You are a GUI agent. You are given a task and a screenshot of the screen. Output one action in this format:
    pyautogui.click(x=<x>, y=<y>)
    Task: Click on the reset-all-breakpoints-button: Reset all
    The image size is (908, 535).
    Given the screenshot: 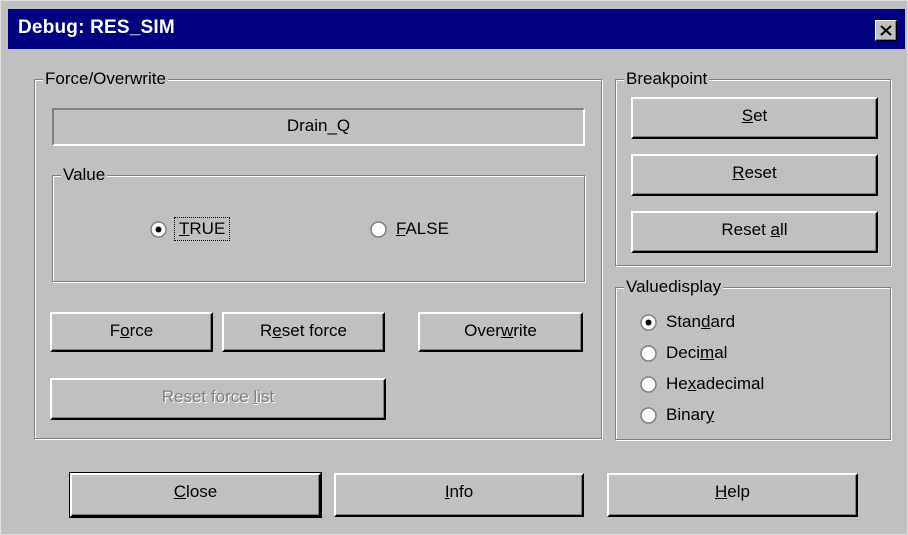 What is the action you would take?
    pyautogui.click(x=754, y=232)
    